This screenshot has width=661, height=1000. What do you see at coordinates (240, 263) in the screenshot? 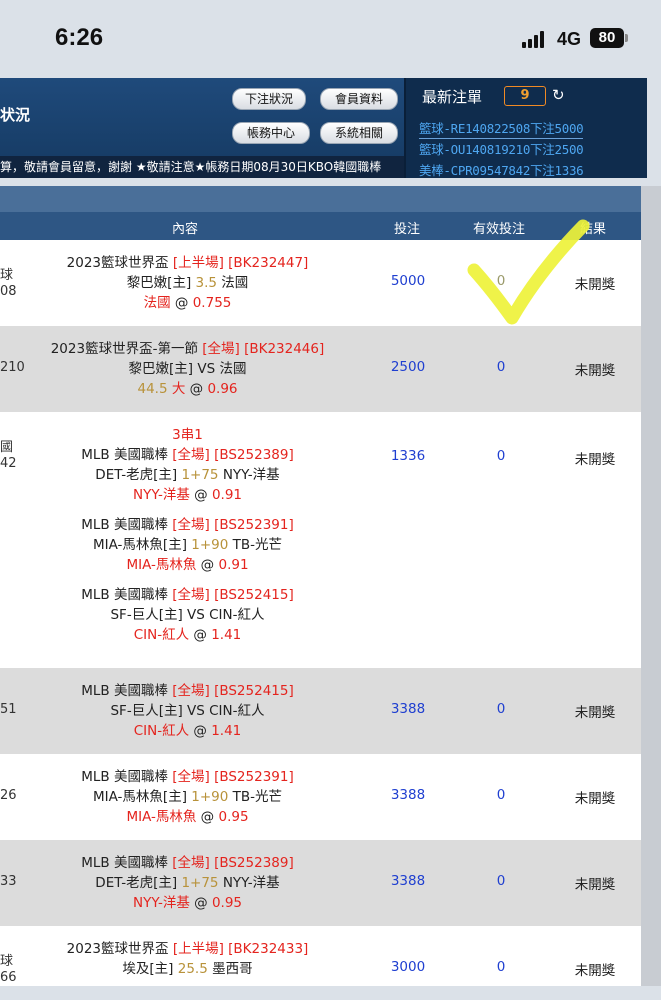
I see `bet-content-segment: [上半場] [BK232447]` at bounding box center [240, 263].